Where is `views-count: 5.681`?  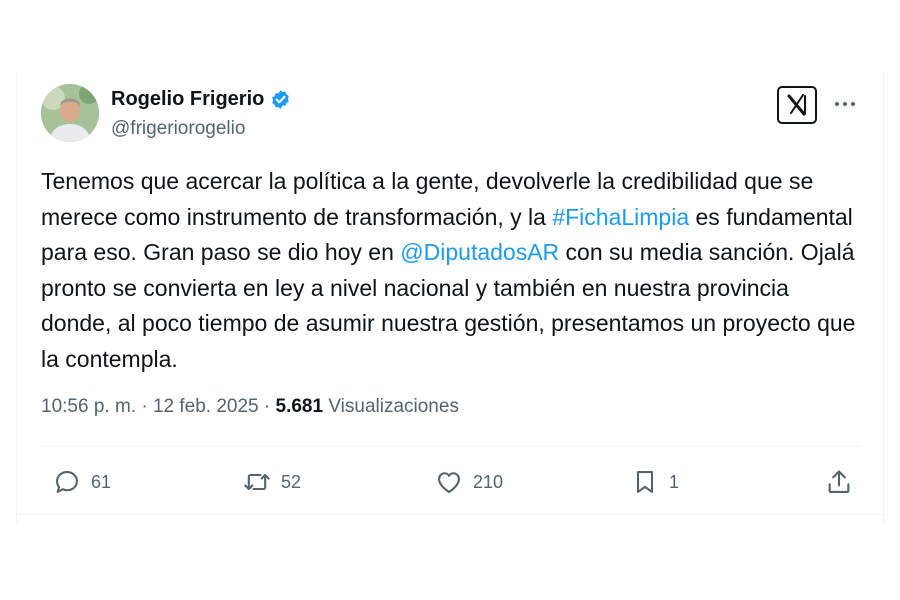 views-count: 5.681 is located at coordinates (299, 406).